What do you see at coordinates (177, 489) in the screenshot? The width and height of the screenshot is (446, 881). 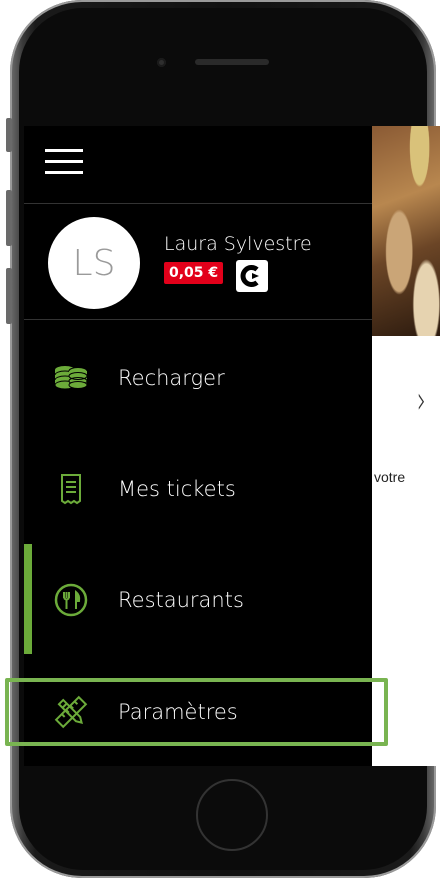 I see `menu-item-label: Mes tickets` at bounding box center [177, 489].